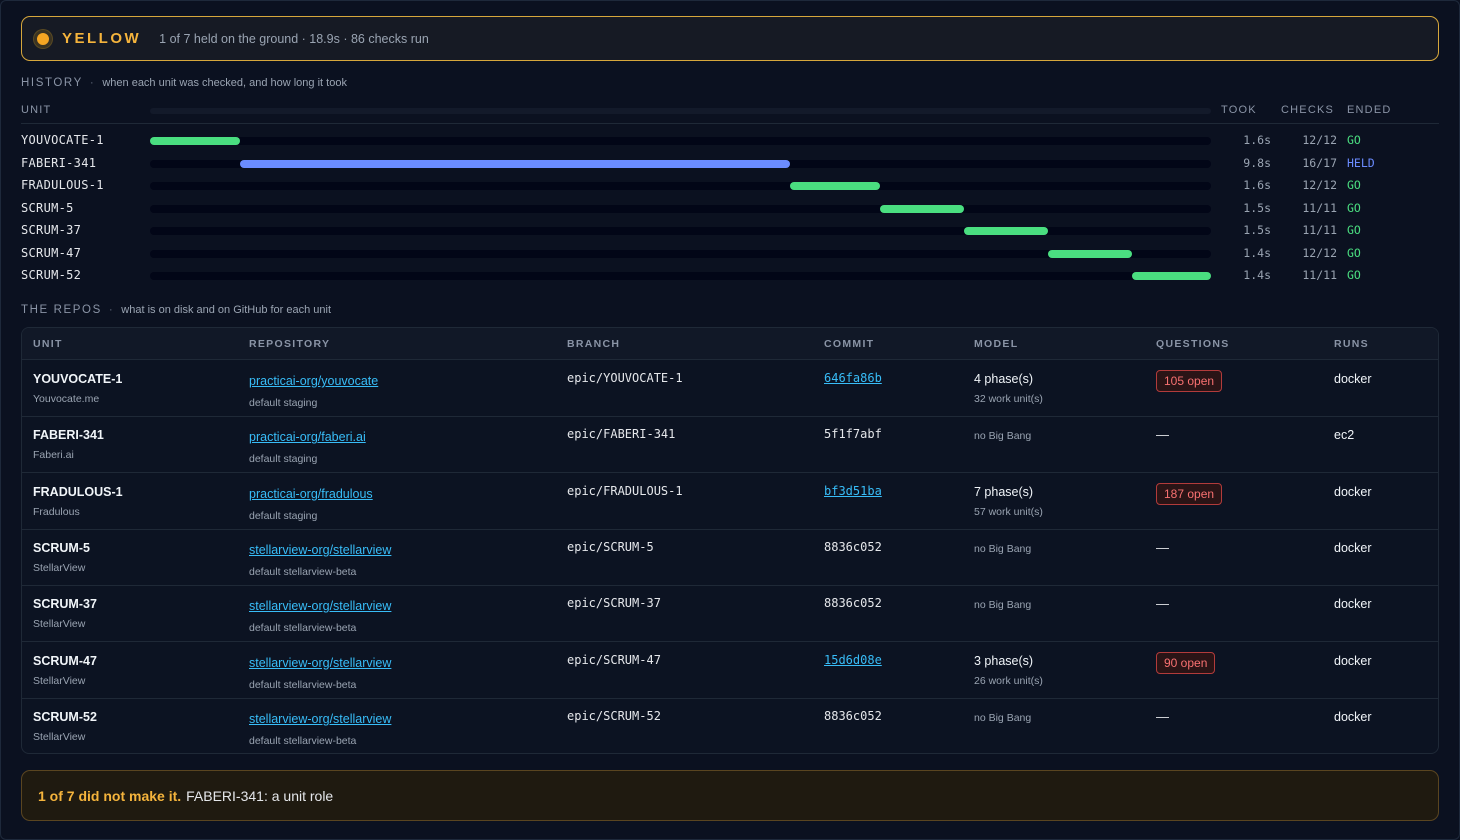 This screenshot has height=840, width=1460. I want to click on questions-open-badge: 90 open, so click(1186, 662).